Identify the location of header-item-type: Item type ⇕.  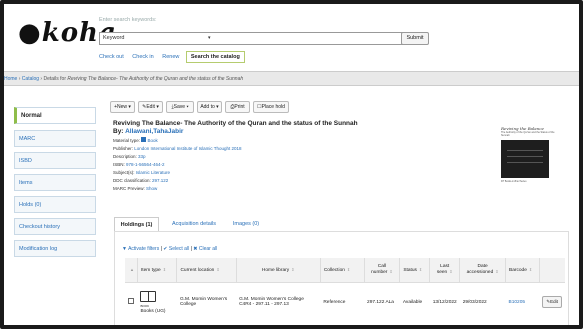
(157, 270).